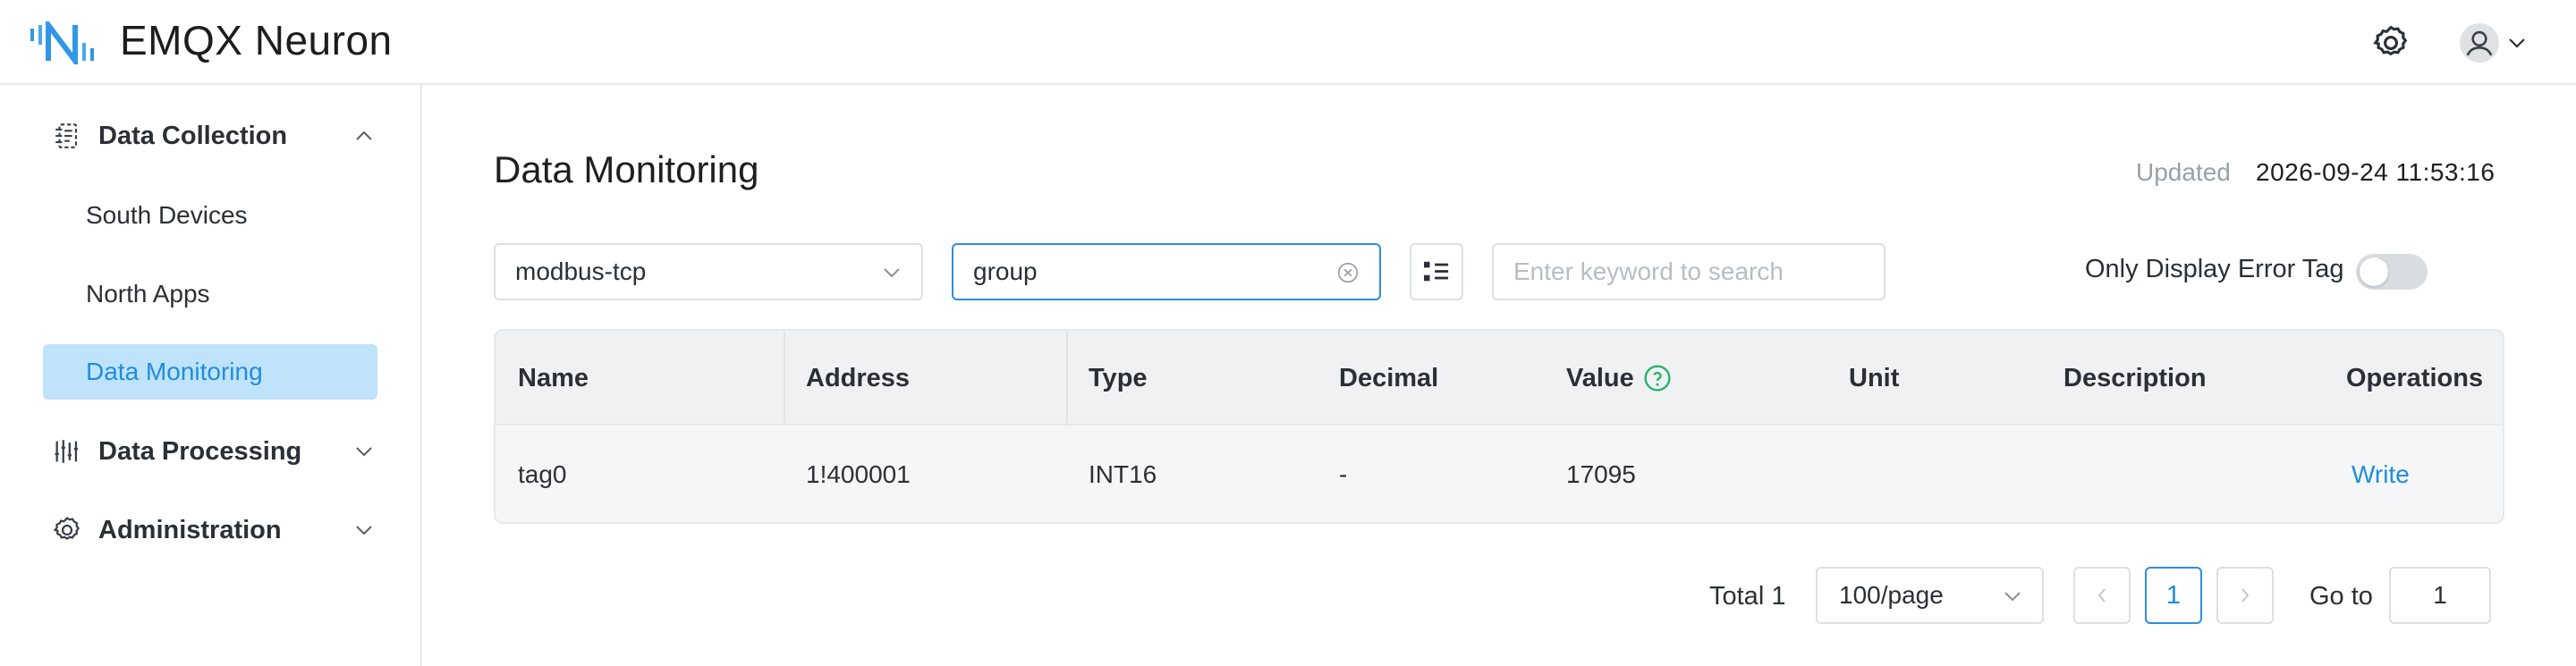 This screenshot has height=666, width=2576. What do you see at coordinates (1123, 474) in the screenshot?
I see `cell-type: INT16` at bounding box center [1123, 474].